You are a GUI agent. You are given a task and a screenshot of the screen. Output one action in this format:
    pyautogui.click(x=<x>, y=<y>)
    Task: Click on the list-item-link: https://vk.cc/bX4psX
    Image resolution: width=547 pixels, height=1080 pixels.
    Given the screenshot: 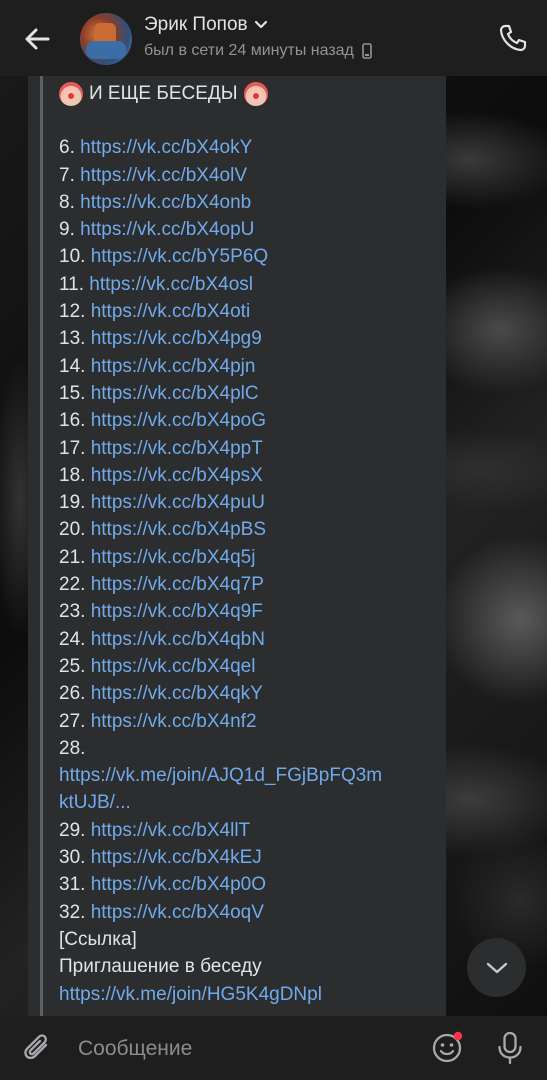 What is the action you would take?
    pyautogui.click(x=177, y=475)
    